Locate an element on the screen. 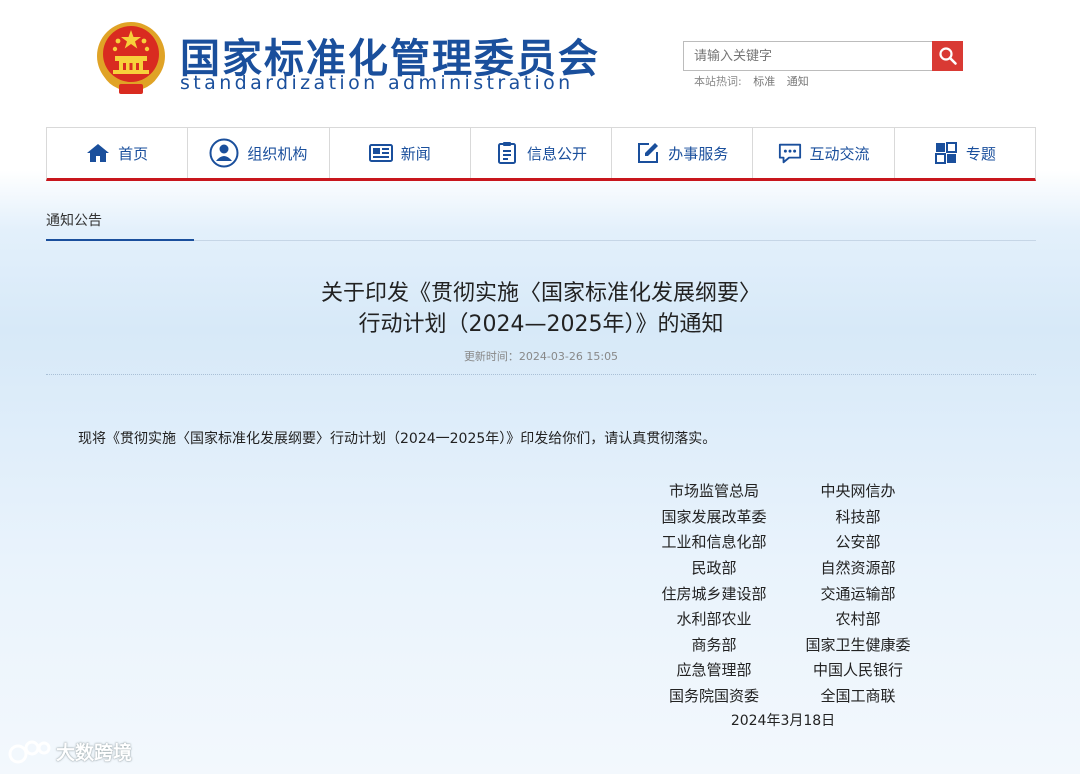 This screenshot has width=1080, height=774. home-icon is located at coordinates (98, 153).